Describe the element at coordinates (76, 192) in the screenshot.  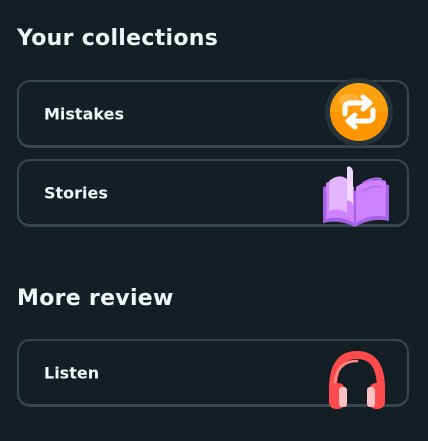
I see `stories-label: Stories` at that location.